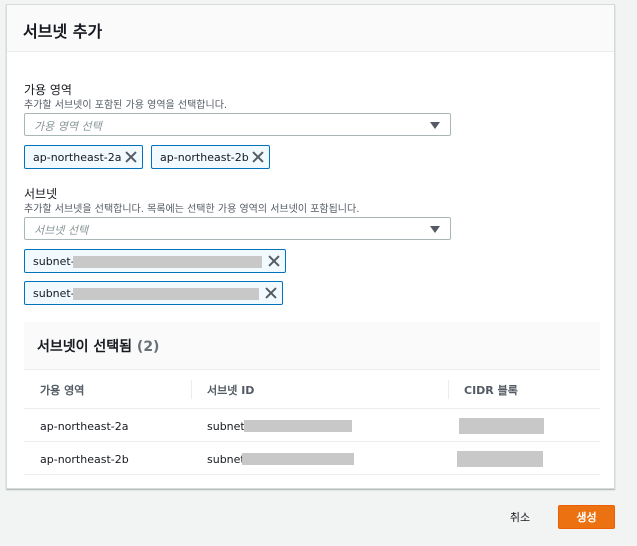  I want to click on column-header-subnet-id: 서브넷 ID, so click(231, 390).